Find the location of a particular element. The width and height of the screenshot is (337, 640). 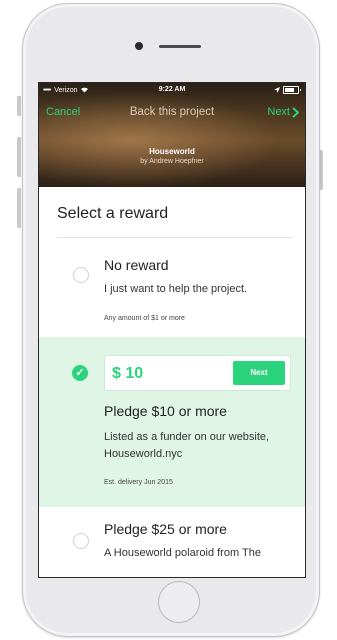

battery-icon is located at coordinates (292, 90).